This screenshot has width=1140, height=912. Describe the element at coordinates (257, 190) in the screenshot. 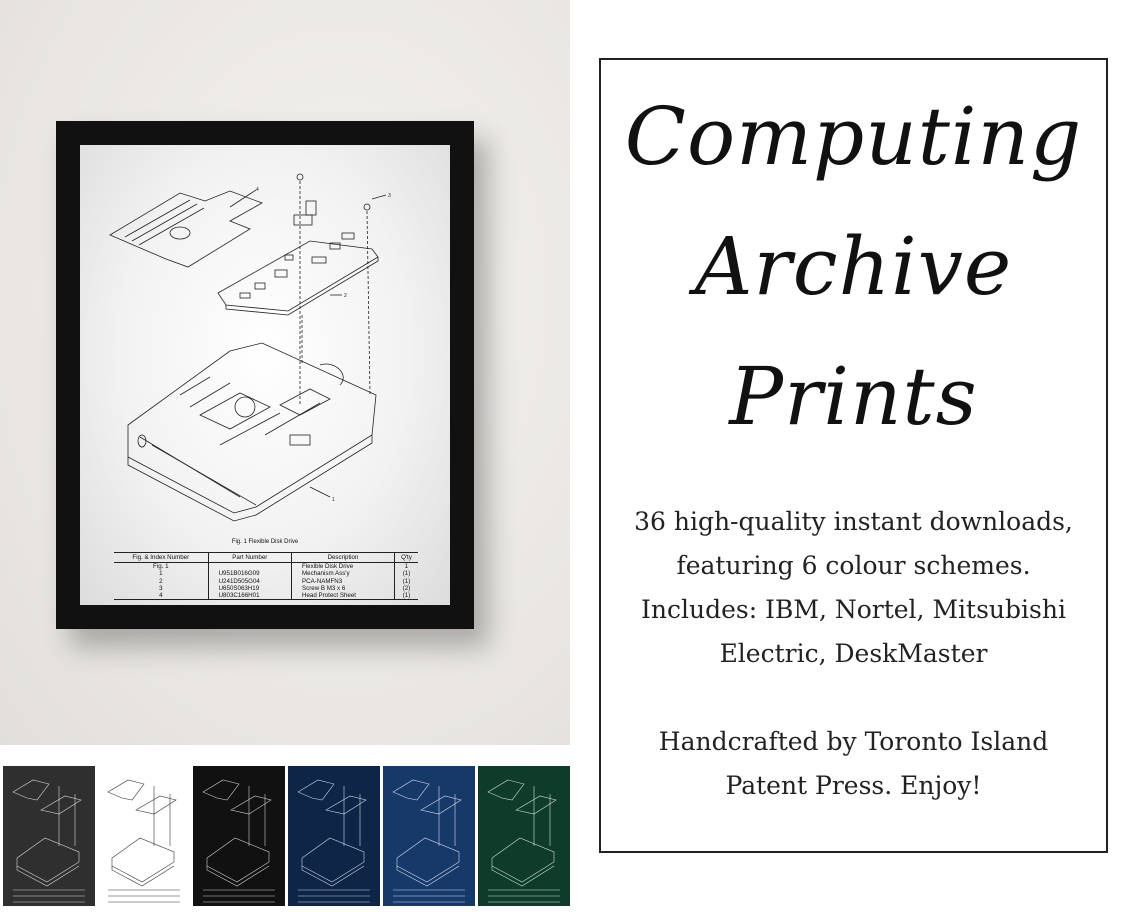

I see `callout-4: 4` at that location.